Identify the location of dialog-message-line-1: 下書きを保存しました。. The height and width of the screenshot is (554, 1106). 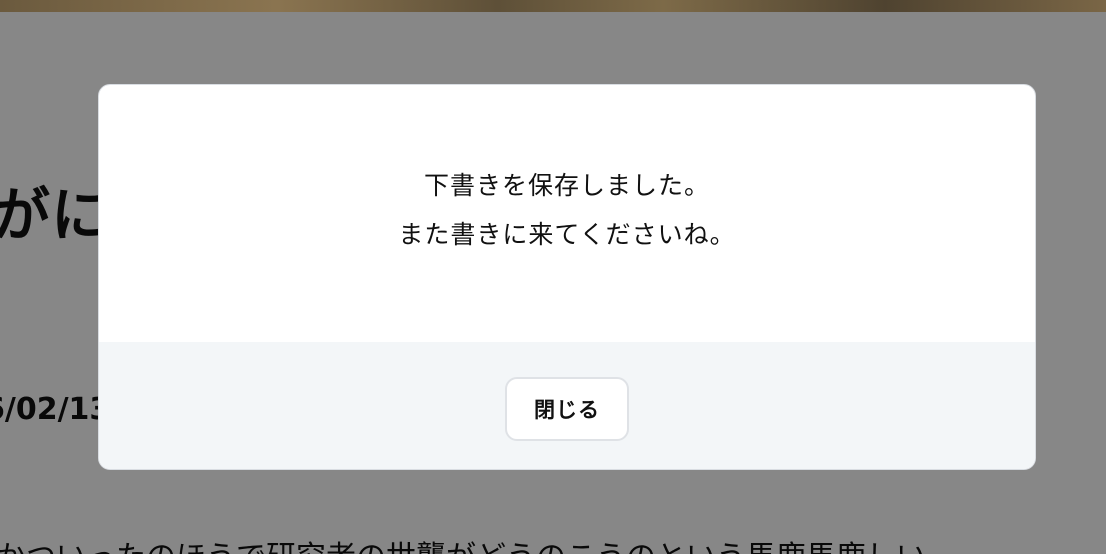
(566, 185).